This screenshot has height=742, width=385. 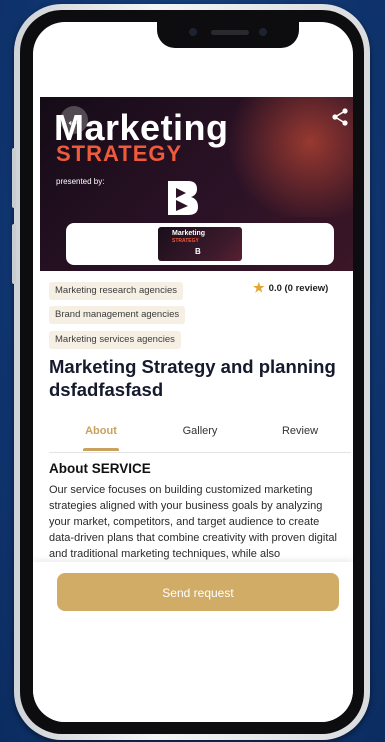 What do you see at coordinates (200, 431) in the screenshot?
I see `tab-gallery: Gallery` at bounding box center [200, 431].